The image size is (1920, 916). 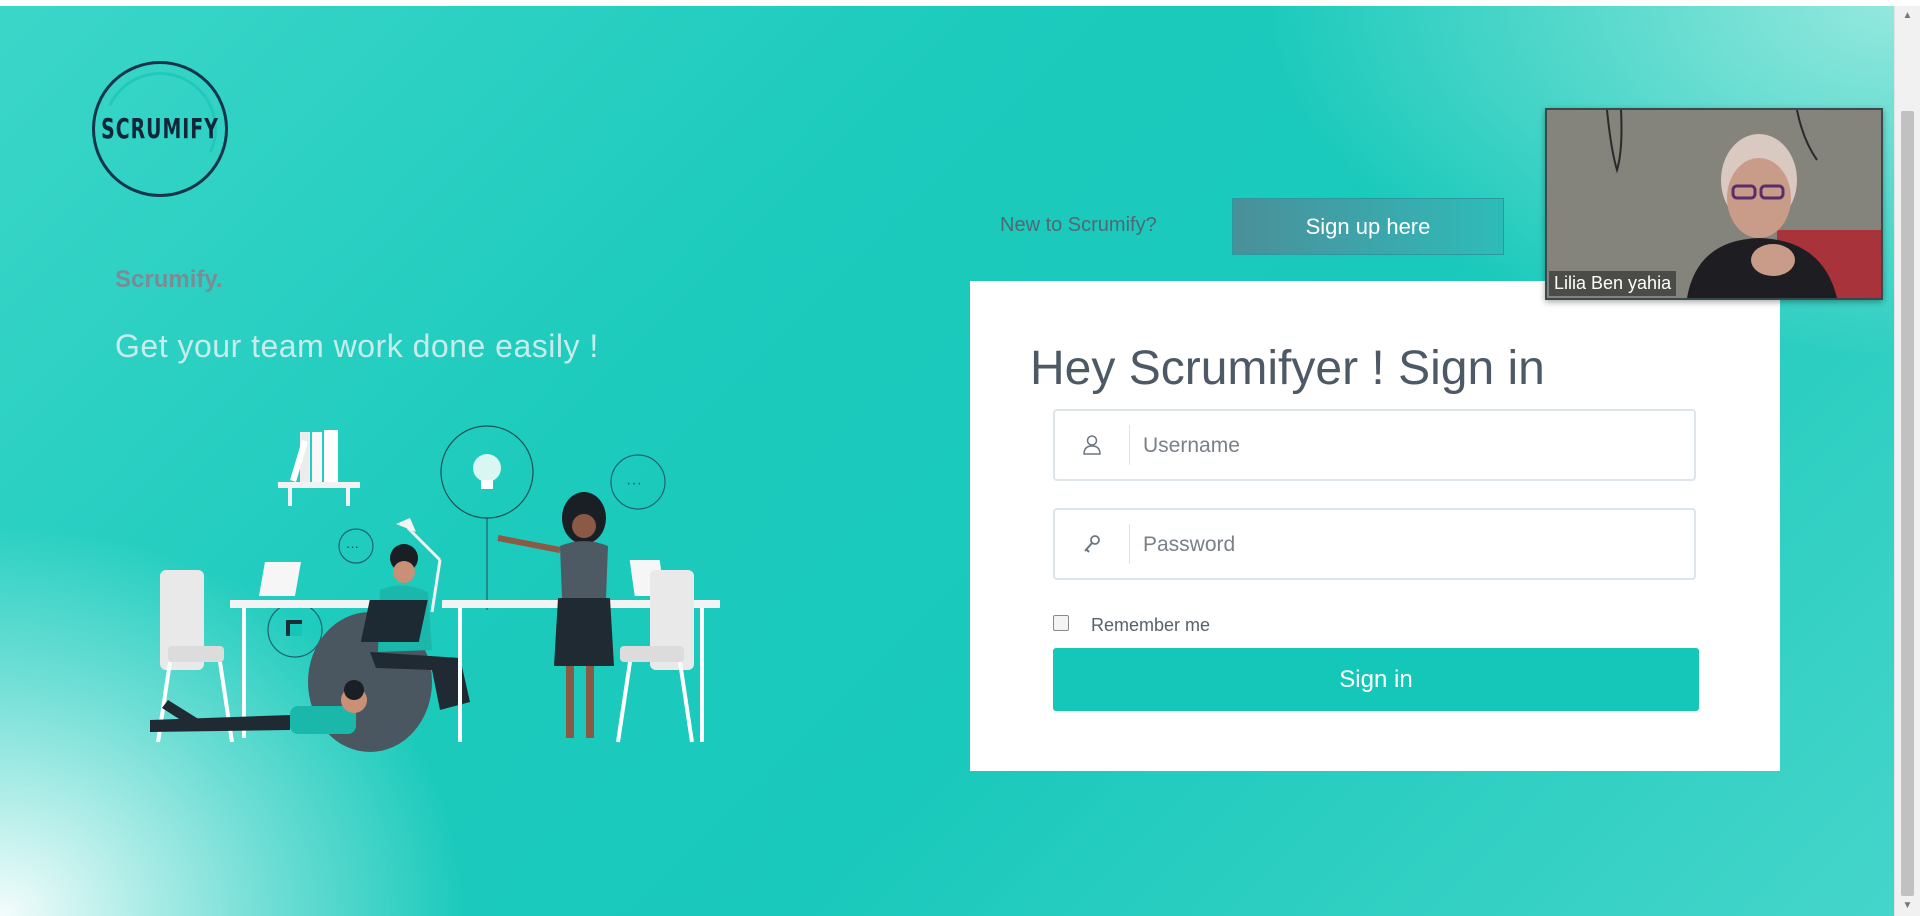 What do you see at coordinates (1061, 622) in the screenshot?
I see `remember-me-checkbox` at bounding box center [1061, 622].